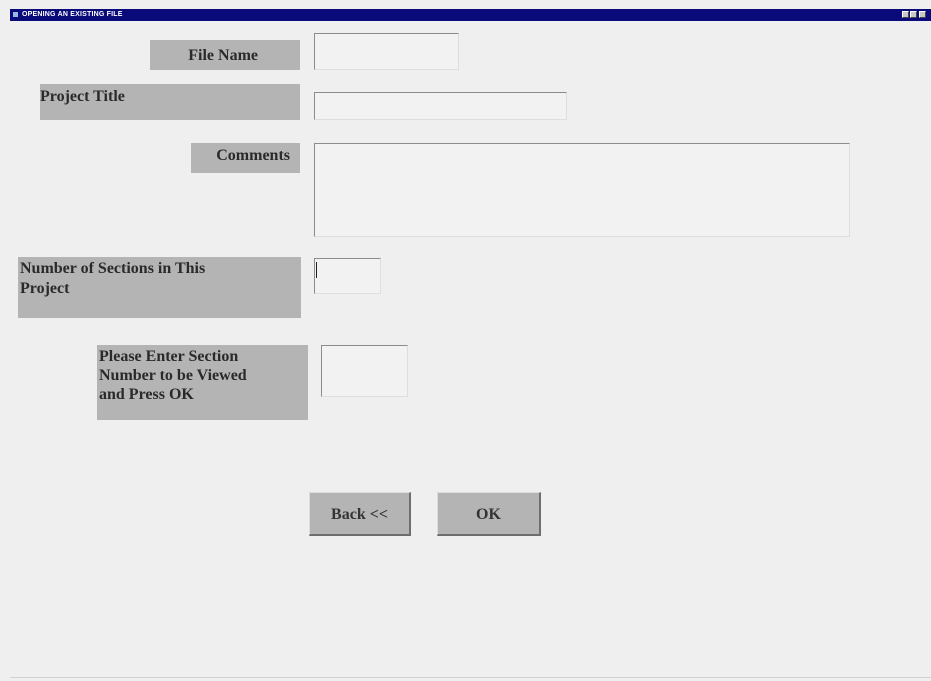 The height and width of the screenshot is (681, 931). What do you see at coordinates (582, 190) in the screenshot?
I see `comments-field` at bounding box center [582, 190].